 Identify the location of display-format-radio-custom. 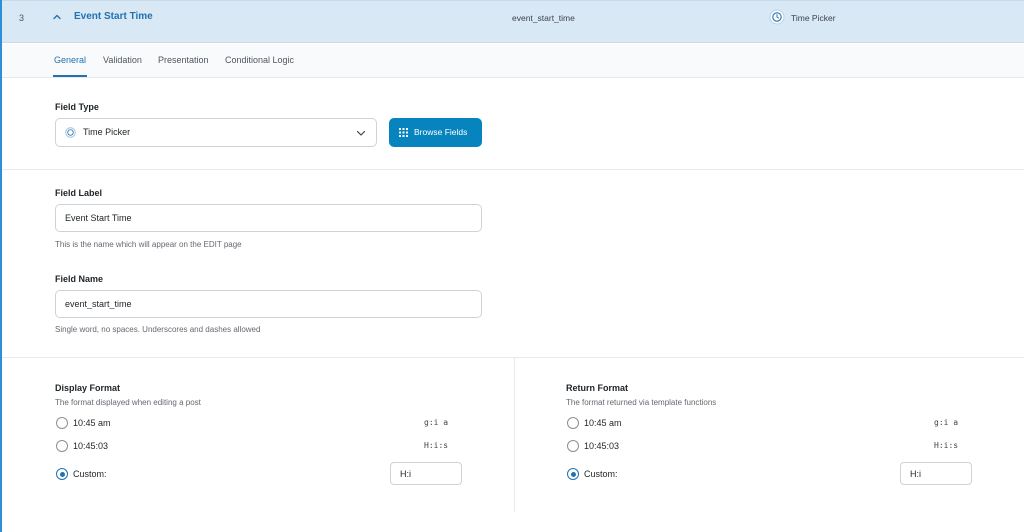
(62, 474).